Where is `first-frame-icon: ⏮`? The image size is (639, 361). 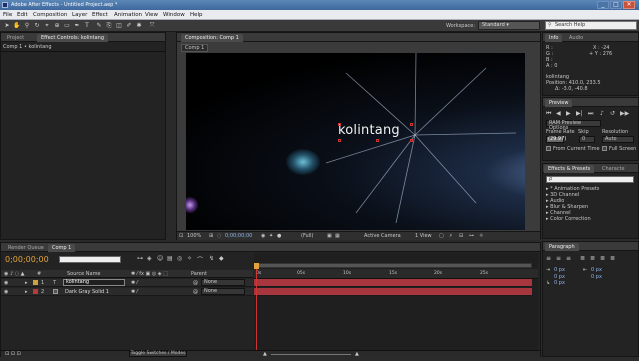
first-frame-icon: ⏮ is located at coordinates (548, 114).